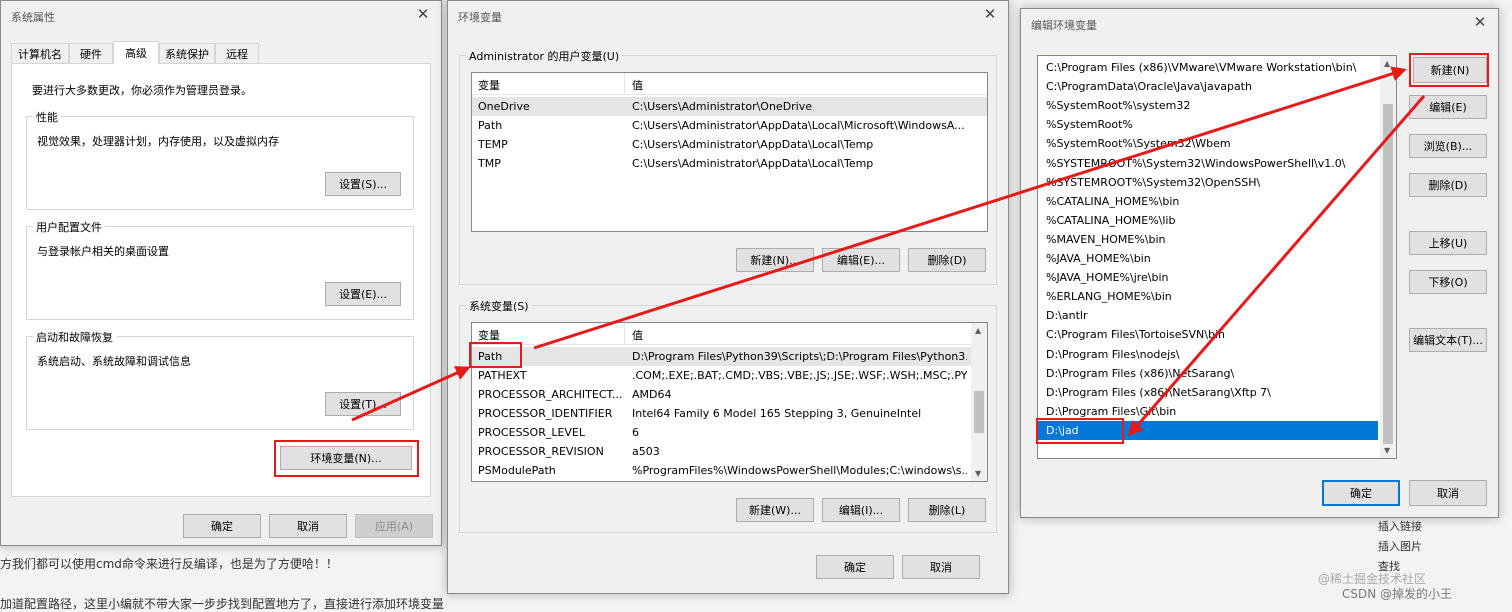 This screenshot has width=1512, height=612. What do you see at coordinates (1208, 105) in the screenshot?
I see `list-item: %SystemRoot%\system32` at bounding box center [1208, 105].